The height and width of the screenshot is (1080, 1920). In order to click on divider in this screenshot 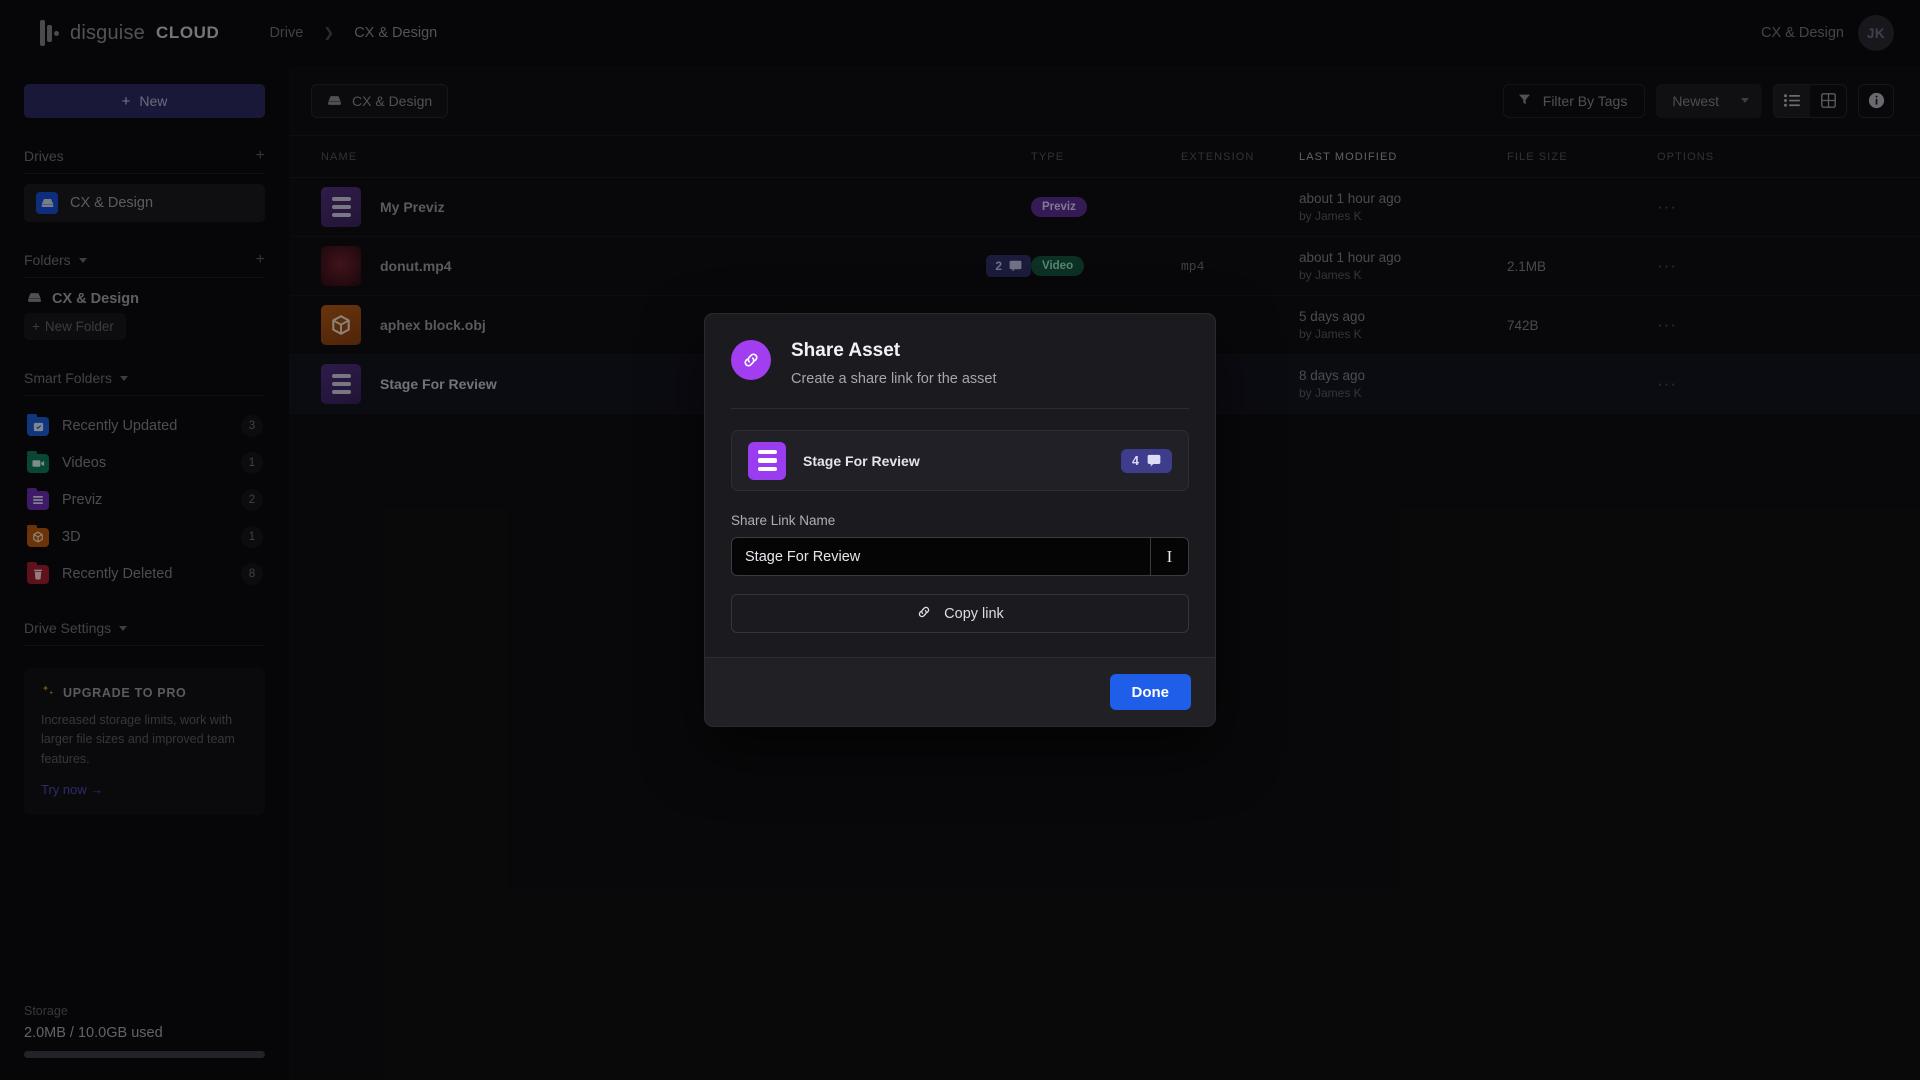, I will do `click(960, 408)`.